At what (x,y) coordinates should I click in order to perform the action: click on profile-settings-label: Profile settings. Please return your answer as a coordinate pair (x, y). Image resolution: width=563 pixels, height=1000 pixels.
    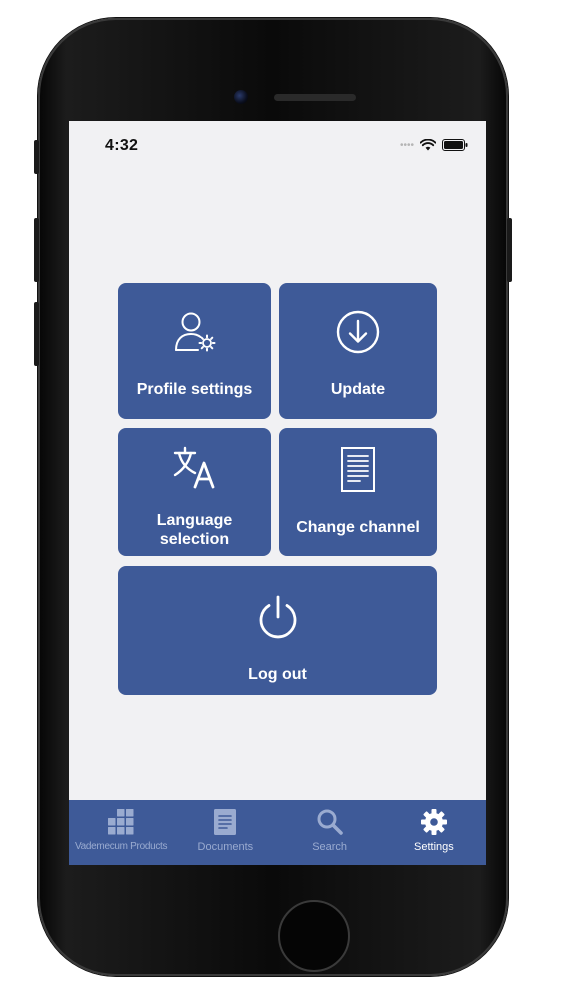
    Looking at the image, I should click on (194, 389).